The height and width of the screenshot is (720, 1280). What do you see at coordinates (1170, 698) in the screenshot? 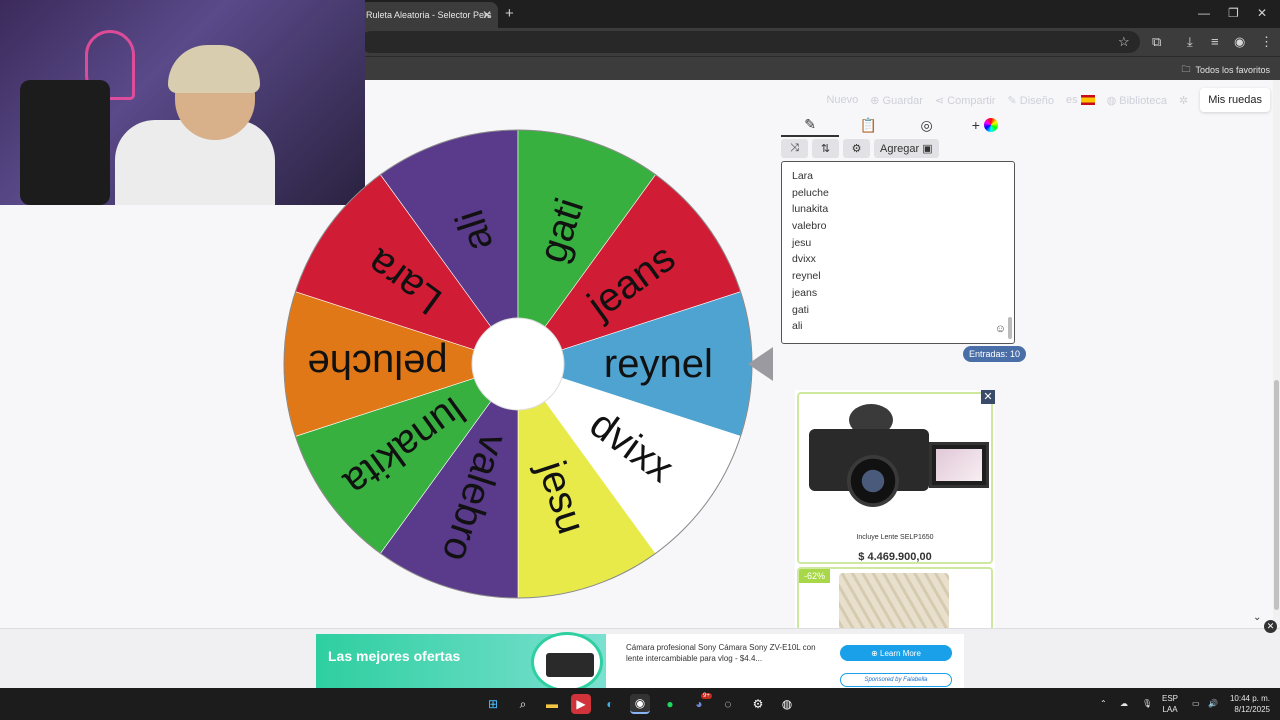
I see `lang-top: ESP` at bounding box center [1170, 698].